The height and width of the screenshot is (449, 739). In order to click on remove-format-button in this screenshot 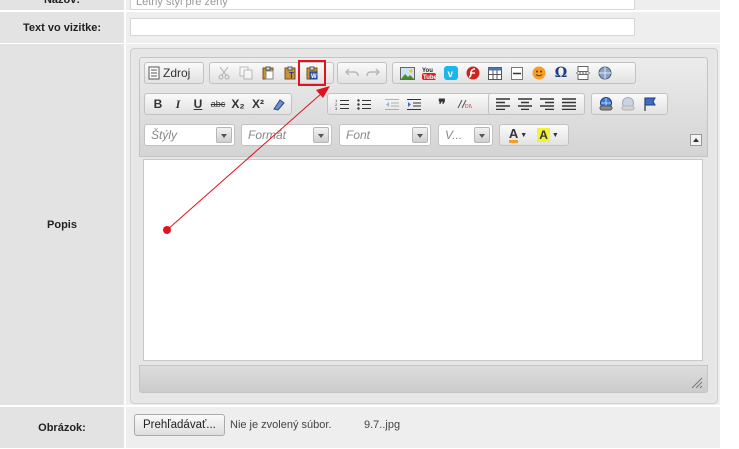, I will do `click(278, 104)`.